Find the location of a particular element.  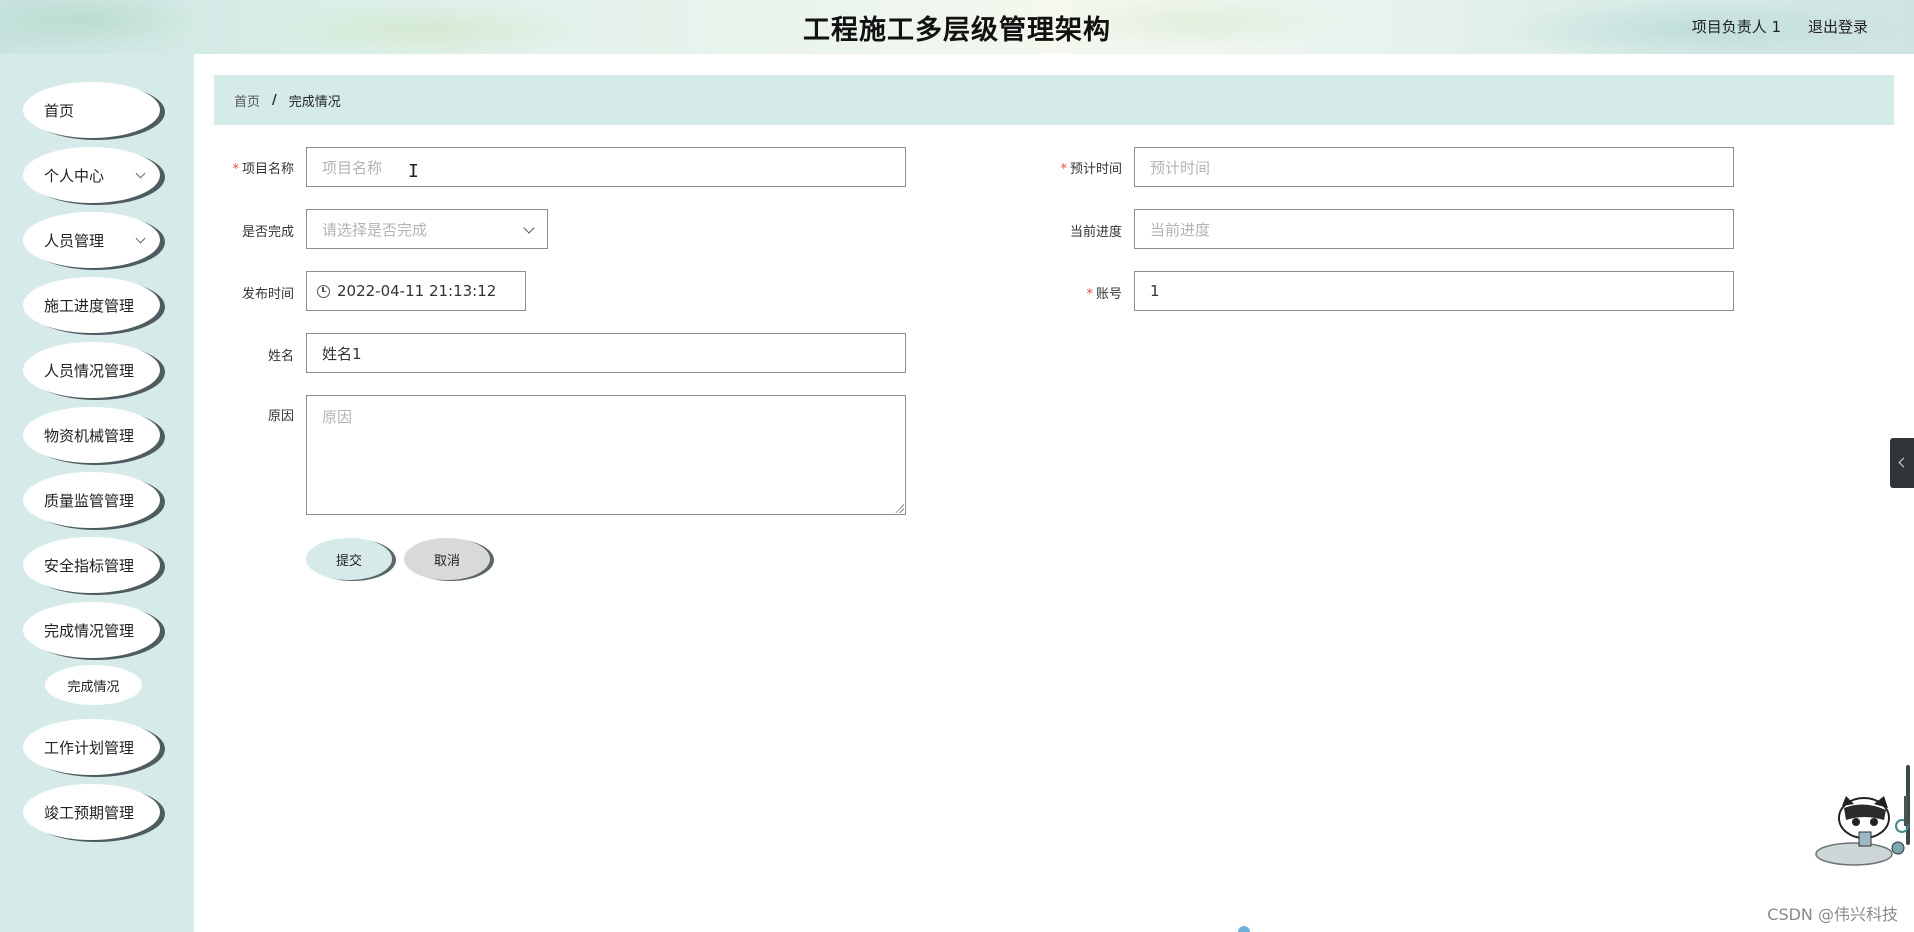

breadcrumb-current: 完成情况 is located at coordinates (314, 102).